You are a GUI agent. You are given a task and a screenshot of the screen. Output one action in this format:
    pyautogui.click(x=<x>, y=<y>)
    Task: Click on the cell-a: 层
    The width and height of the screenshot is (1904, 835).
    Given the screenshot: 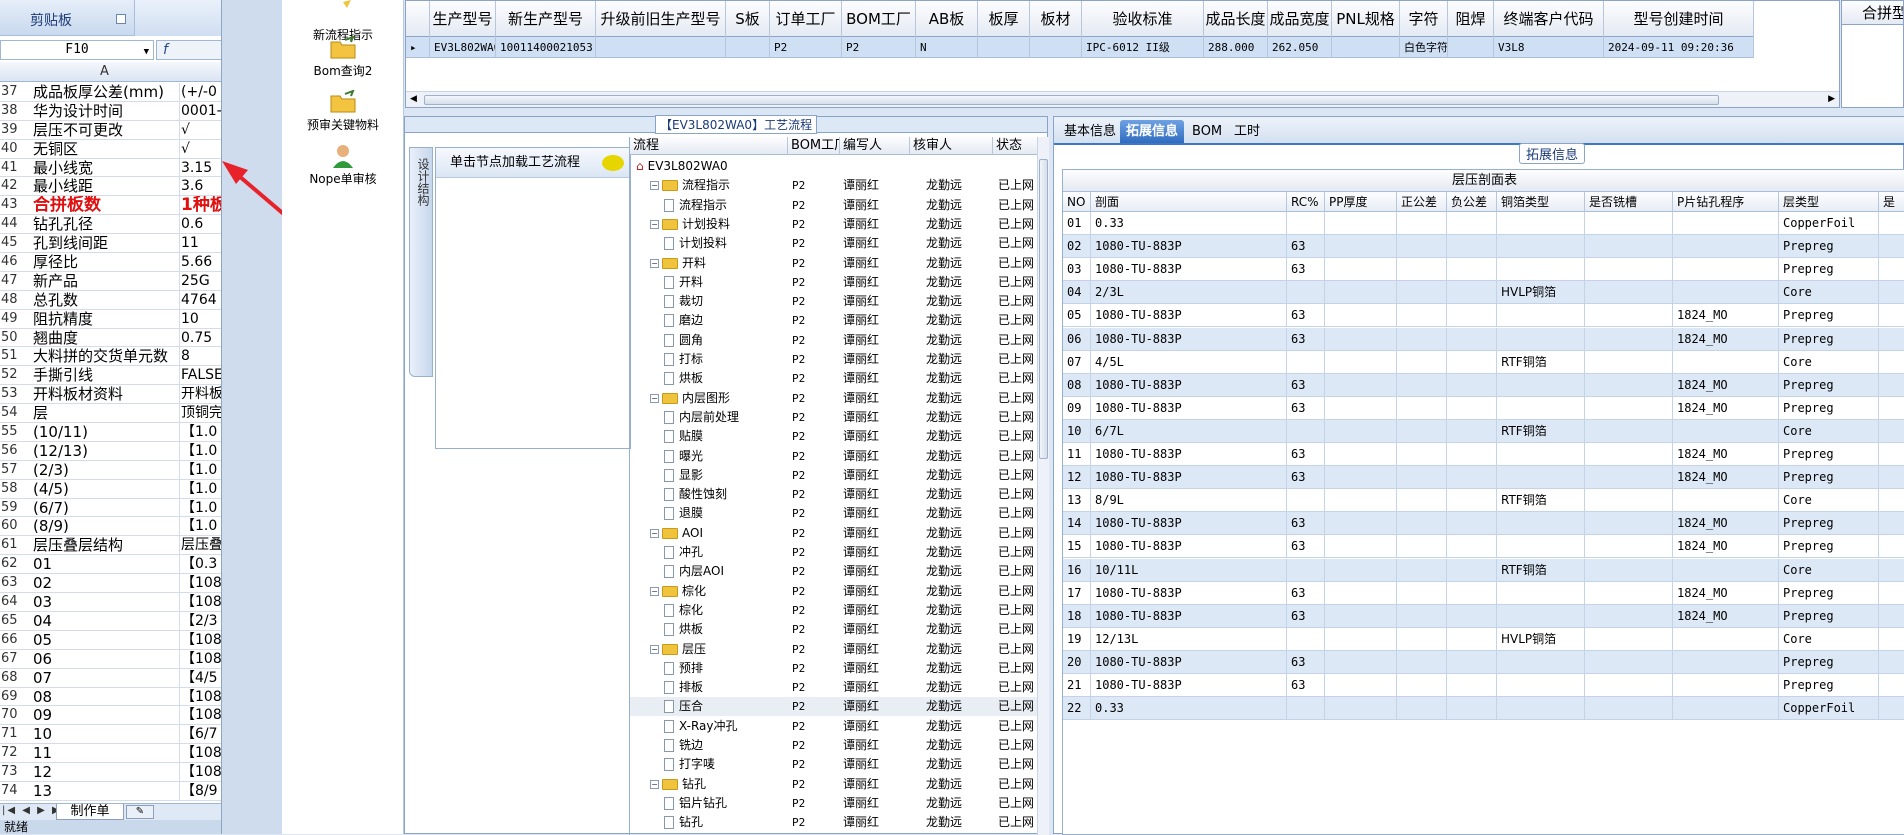 What is the action you would take?
    pyautogui.click(x=106, y=413)
    